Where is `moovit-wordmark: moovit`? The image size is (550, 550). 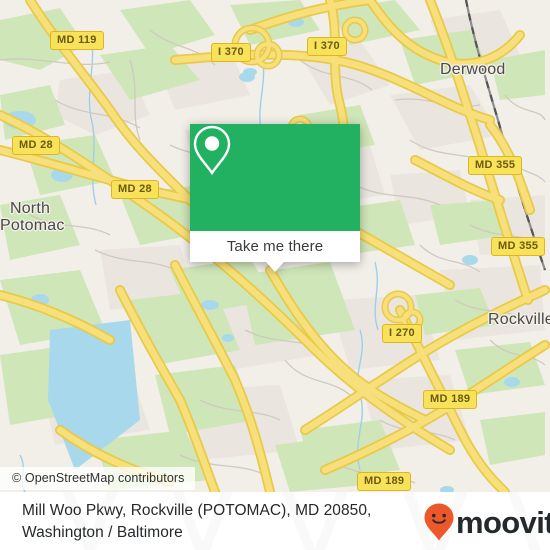 moovit-wordmark: moovit is located at coordinates (503, 522).